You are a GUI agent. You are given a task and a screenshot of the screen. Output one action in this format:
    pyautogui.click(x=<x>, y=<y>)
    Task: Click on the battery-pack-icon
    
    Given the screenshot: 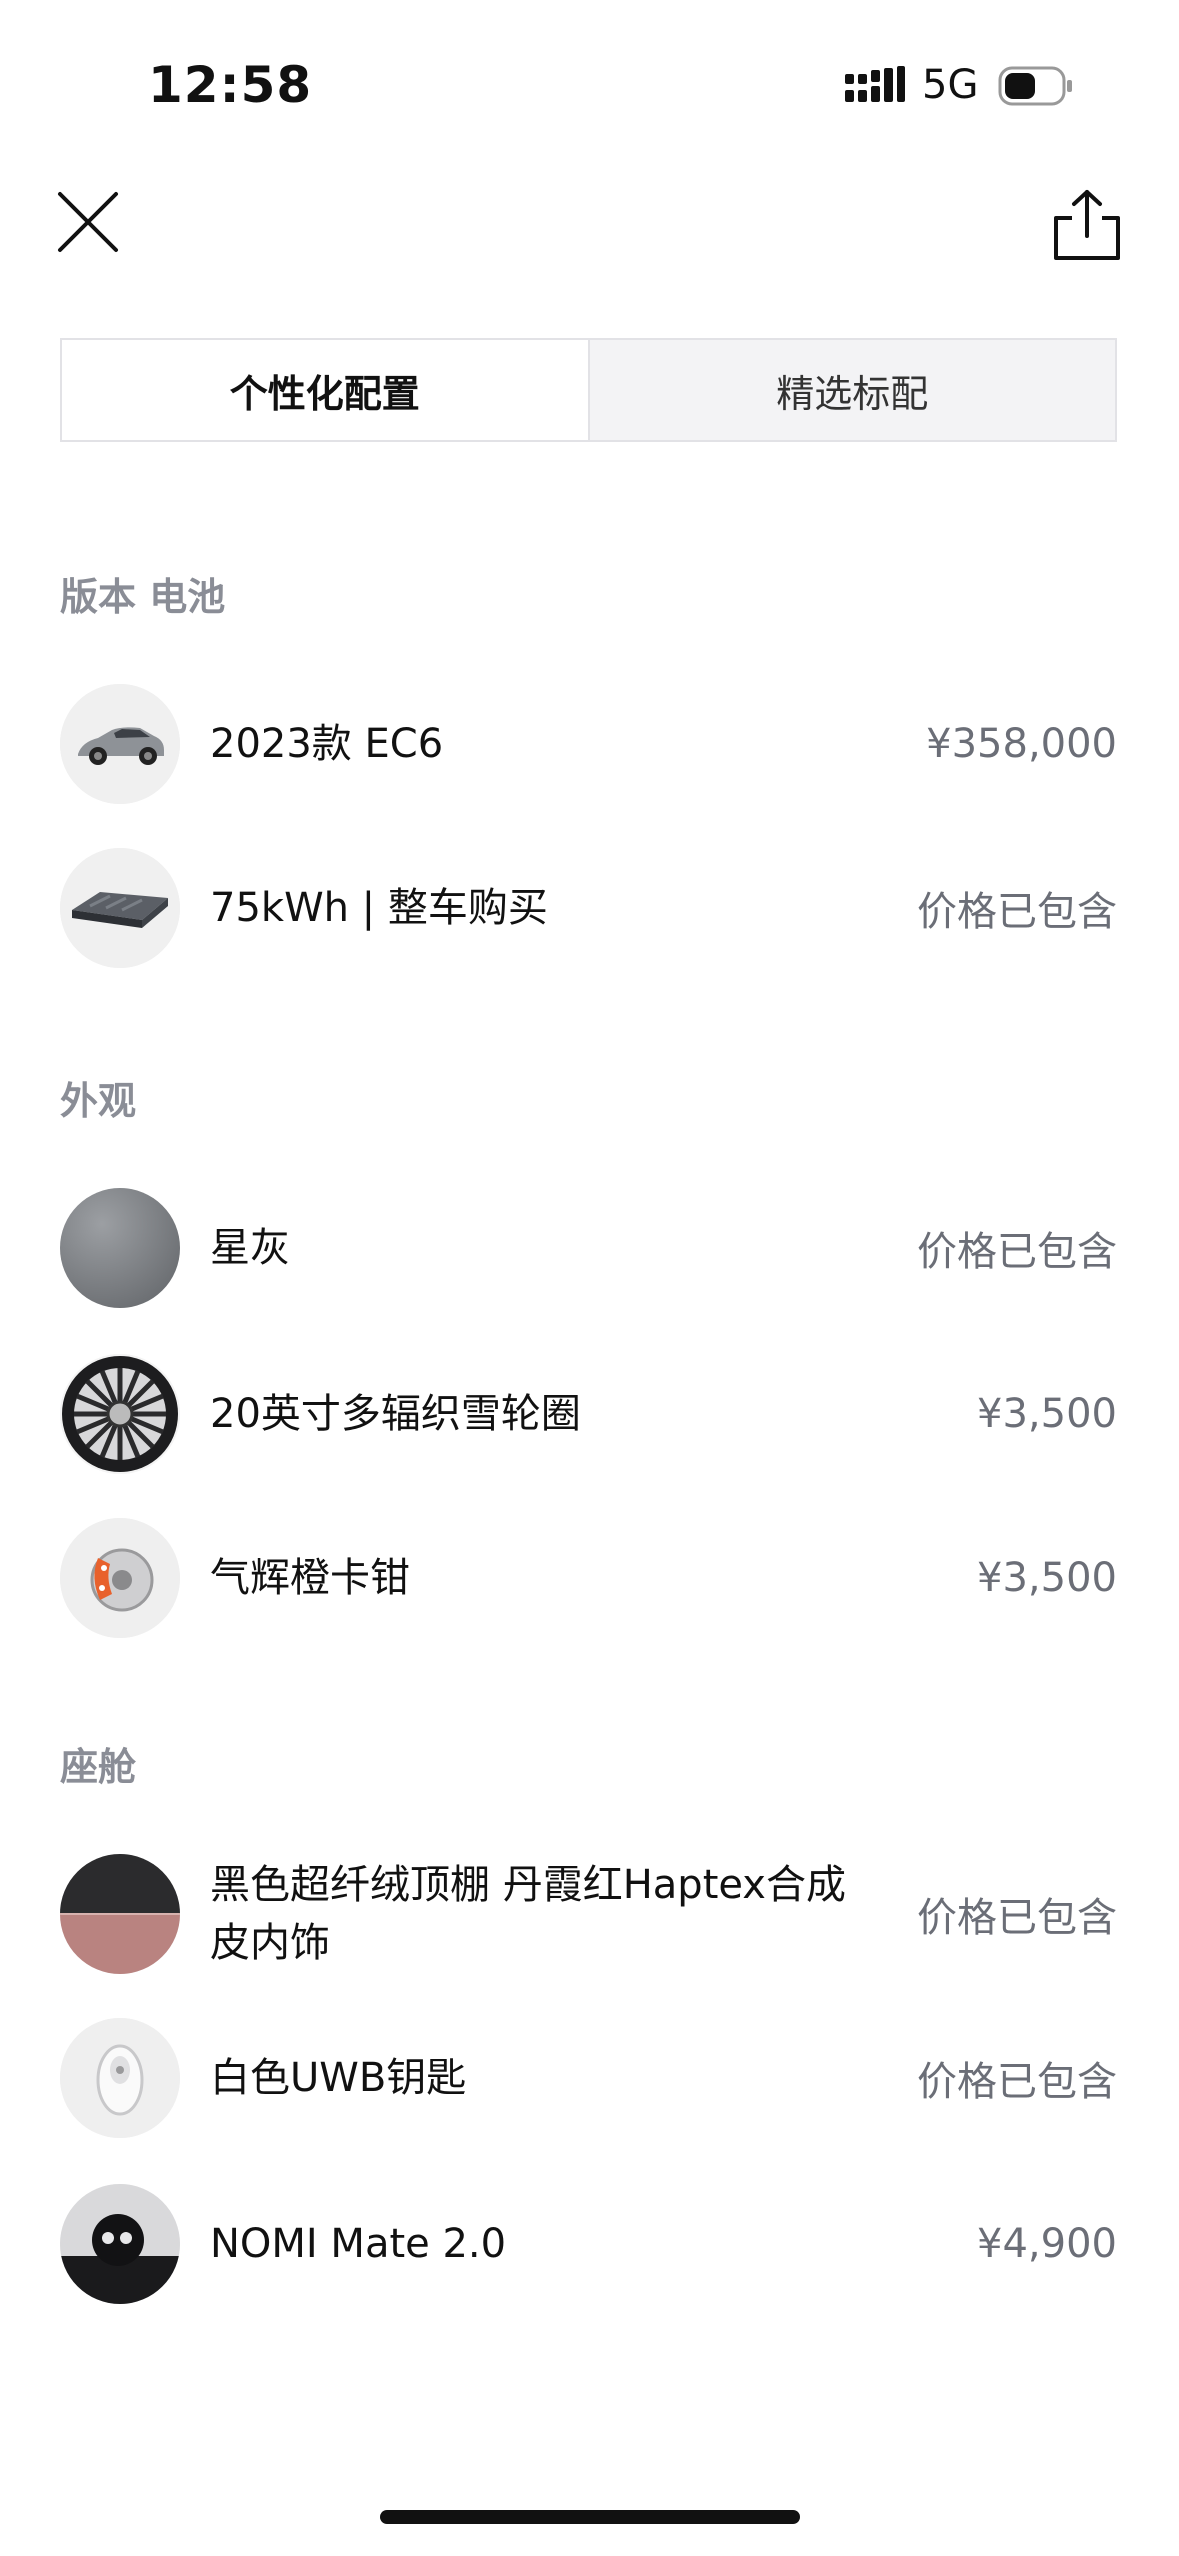 What is the action you would take?
    pyautogui.click(x=120, y=908)
    